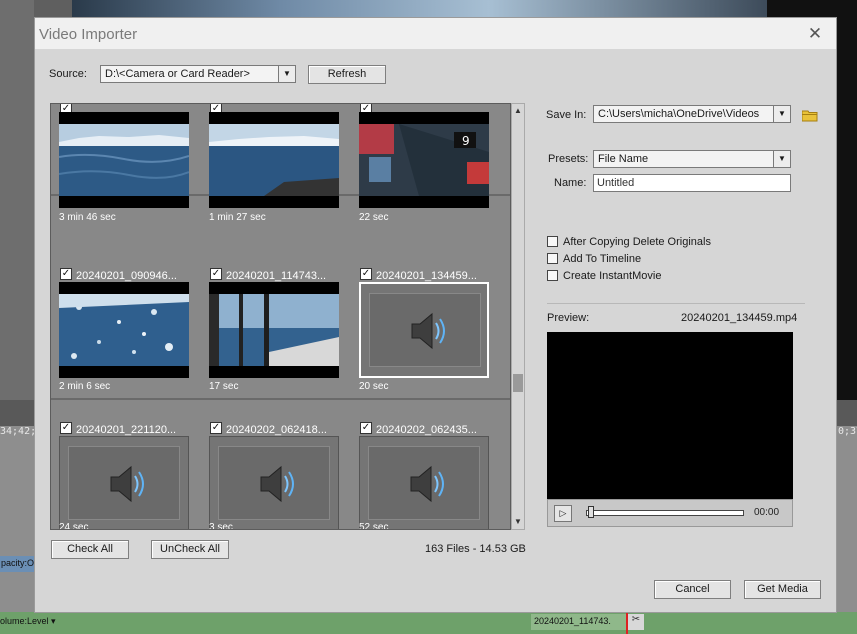  Describe the element at coordinates (221, 526) in the screenshot. I see `duration-label: 3 sec` at that location.